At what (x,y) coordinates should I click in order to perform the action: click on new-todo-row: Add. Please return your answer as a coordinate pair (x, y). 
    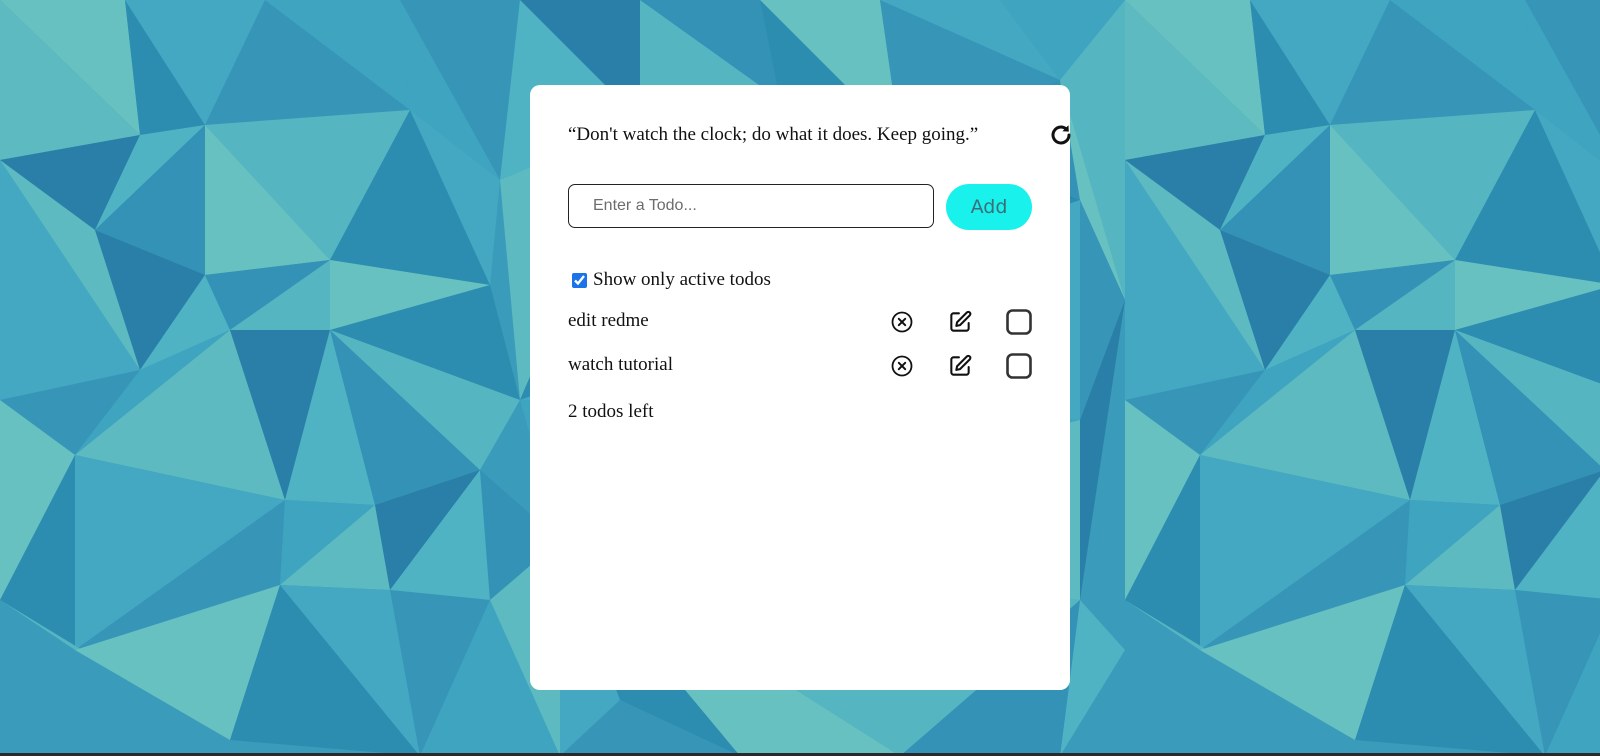
    Looking at the image, I should click on (803, 207).